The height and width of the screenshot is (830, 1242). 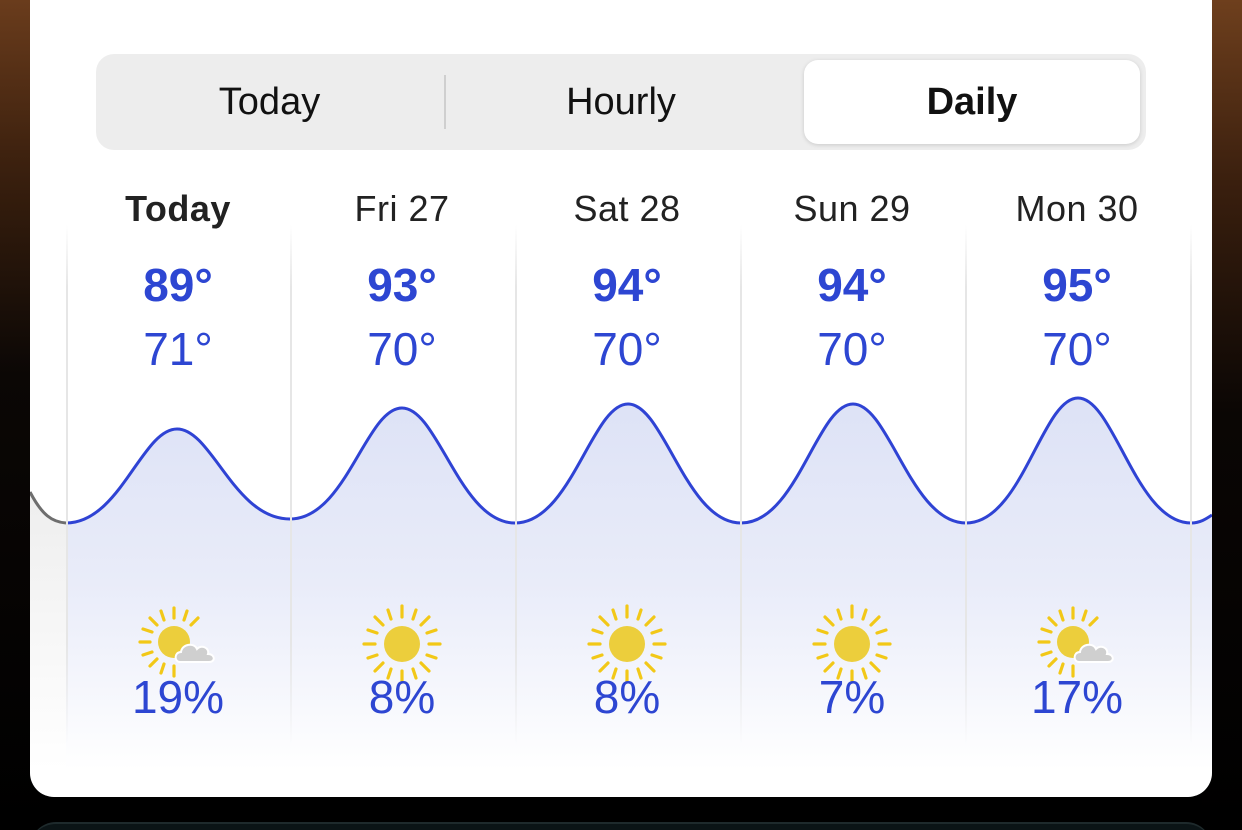 What do you see at coordinates (48, 631) in the screenshot?
I see `past-curve-fill` at bounding box center [48, 631].